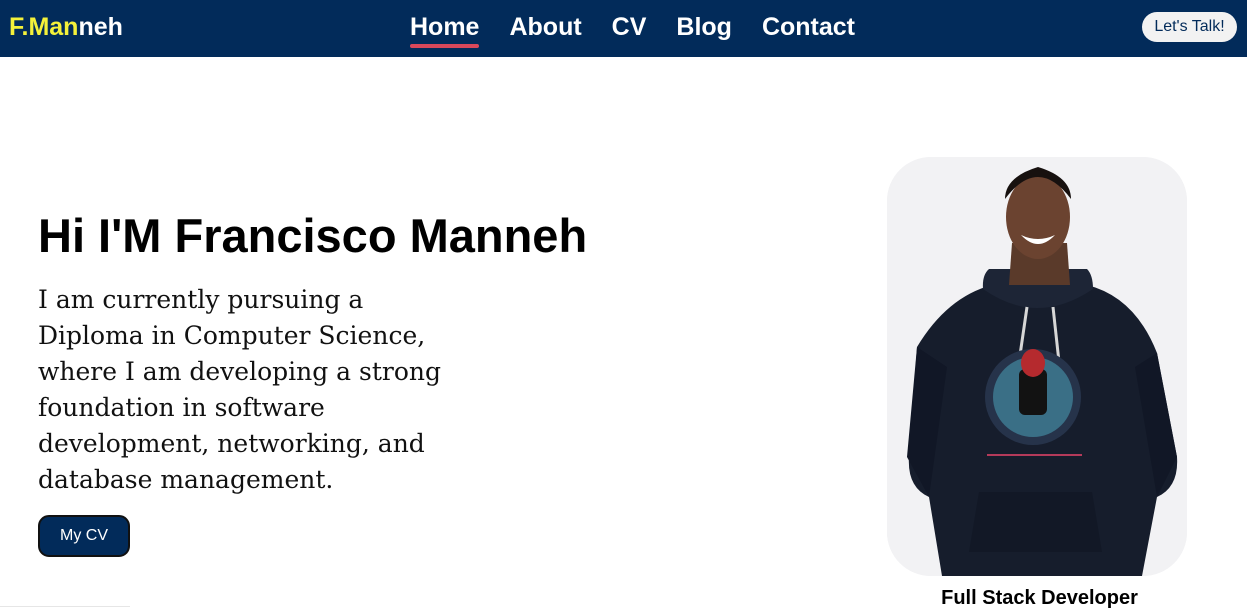  I want to click on site-logo: F.Manneh, so click(66, 27).